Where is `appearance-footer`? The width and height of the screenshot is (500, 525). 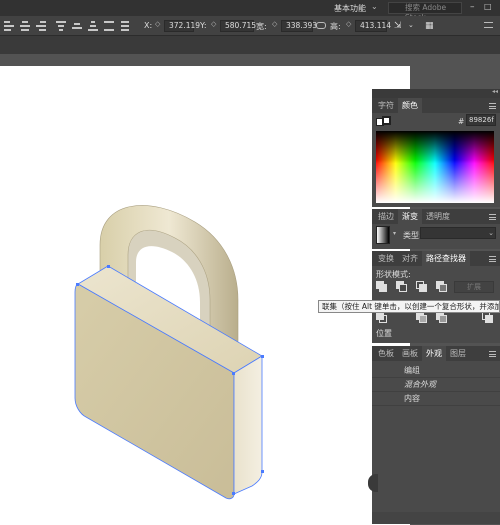 appearance-footer is located at coordinates (436, 518).